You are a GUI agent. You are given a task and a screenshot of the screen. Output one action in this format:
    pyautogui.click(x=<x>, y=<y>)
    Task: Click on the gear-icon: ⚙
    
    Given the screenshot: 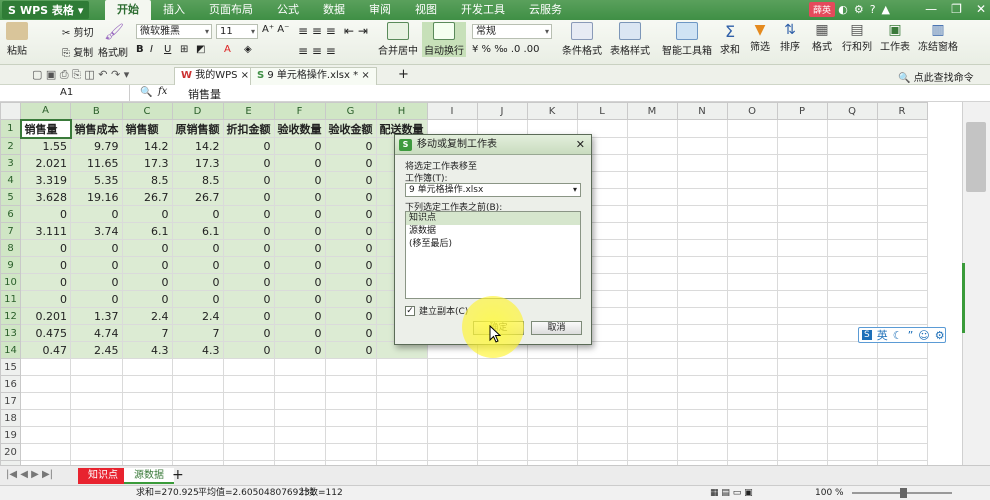 What is the action you would take?
    pyautogui.click(x=940, y=335)
    